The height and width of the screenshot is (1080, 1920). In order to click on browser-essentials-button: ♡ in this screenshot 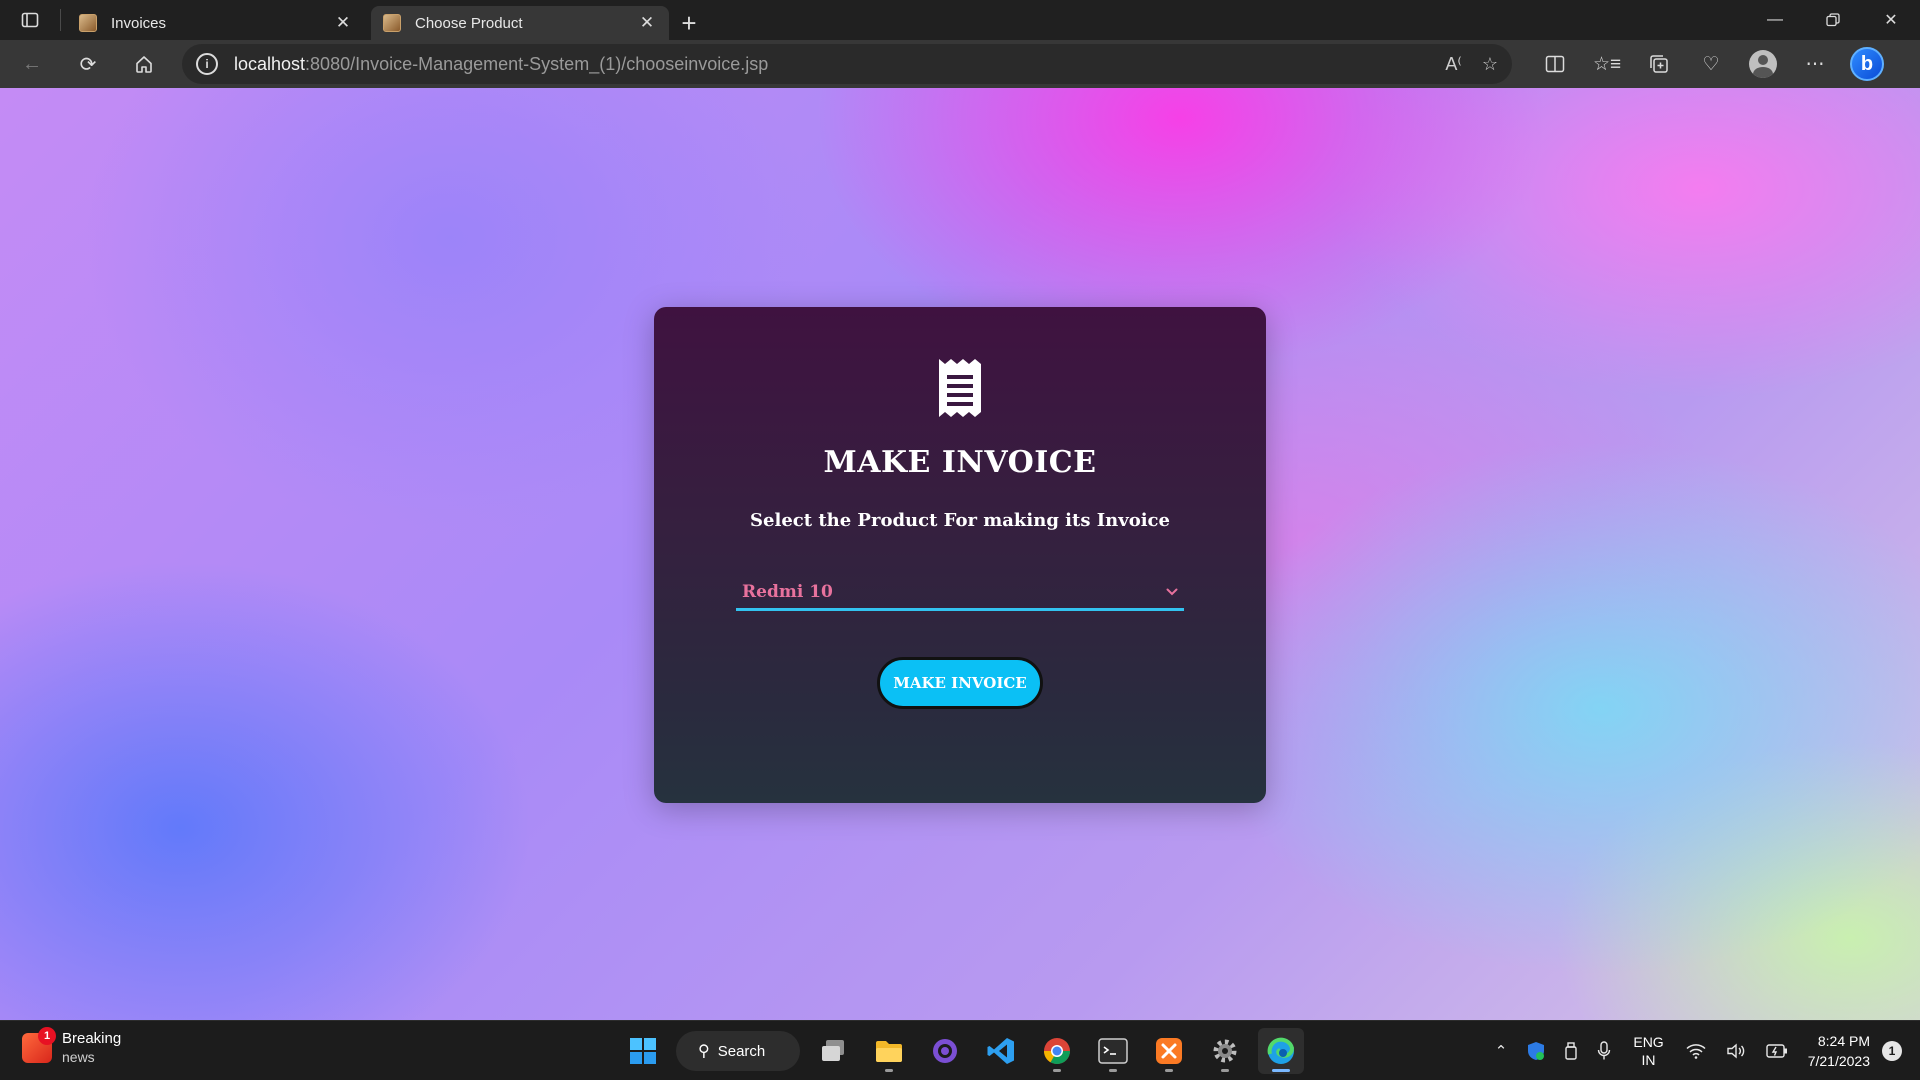, I will do `click(1711, 64)`.